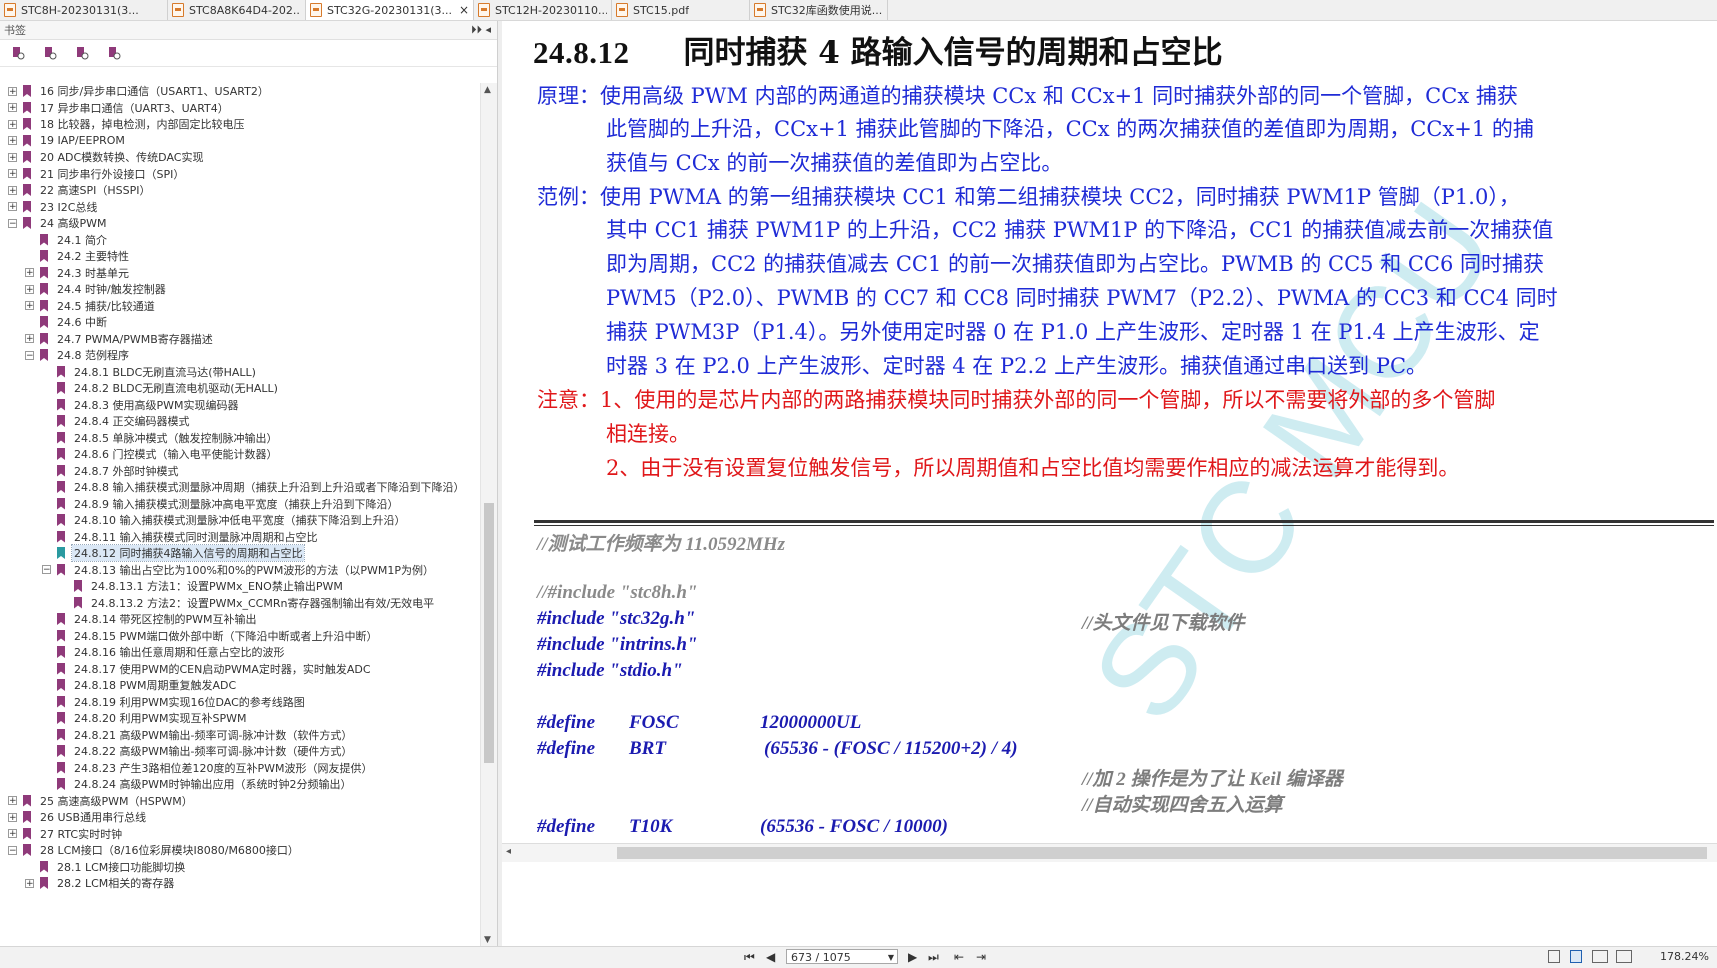  What do you see at coordinates (224, 520) in the screenshot?
I see `bookmark-item: 24.8.10 输入捕获模式测量脉冲低电平宽度（捕获下降沿到上升沿）` at bounding box center [224, 520].